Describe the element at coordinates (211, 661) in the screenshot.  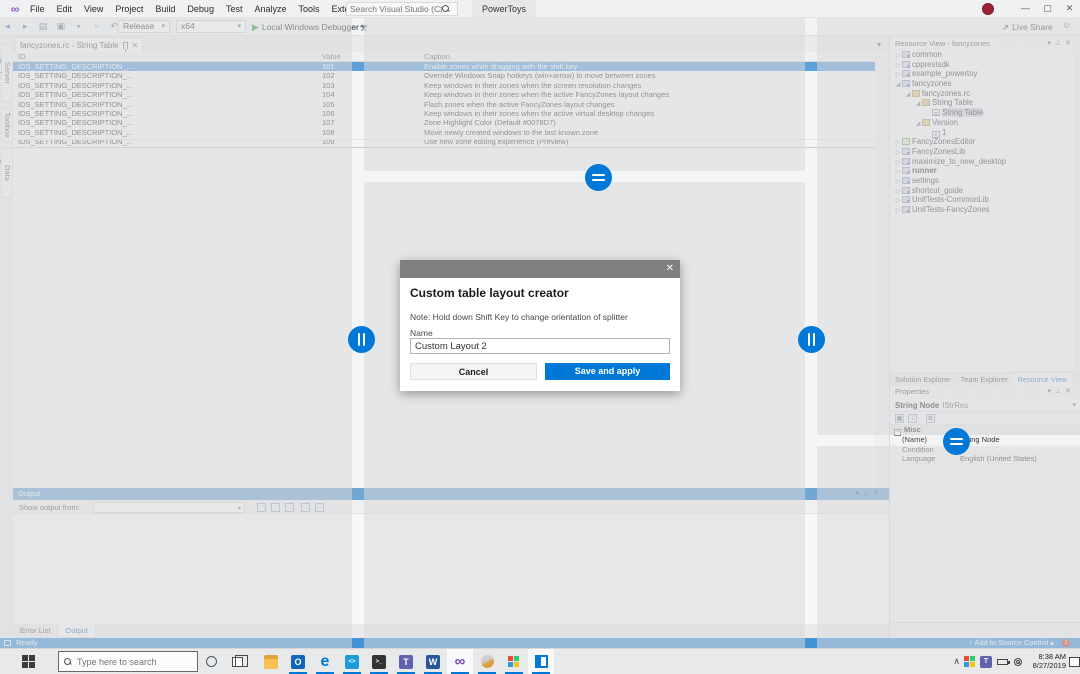
I see `cortana-icon` at that location.